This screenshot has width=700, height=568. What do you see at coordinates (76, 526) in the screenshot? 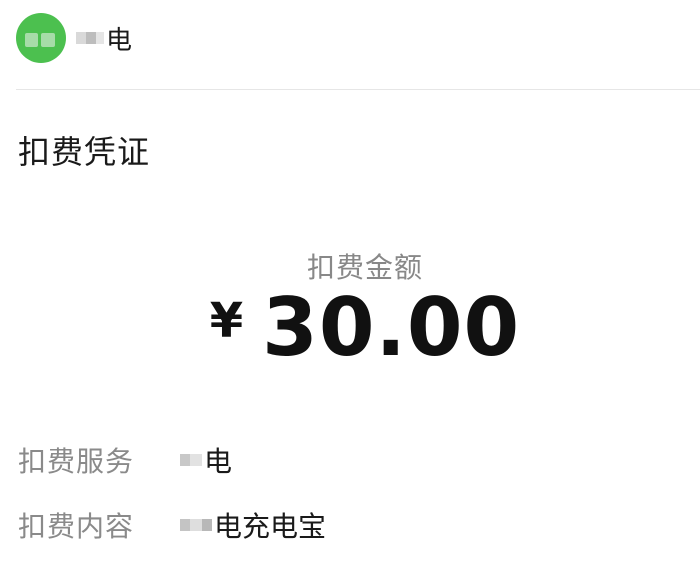
I see `detail-label: 扣费内容` at bounding box center [76, 526].